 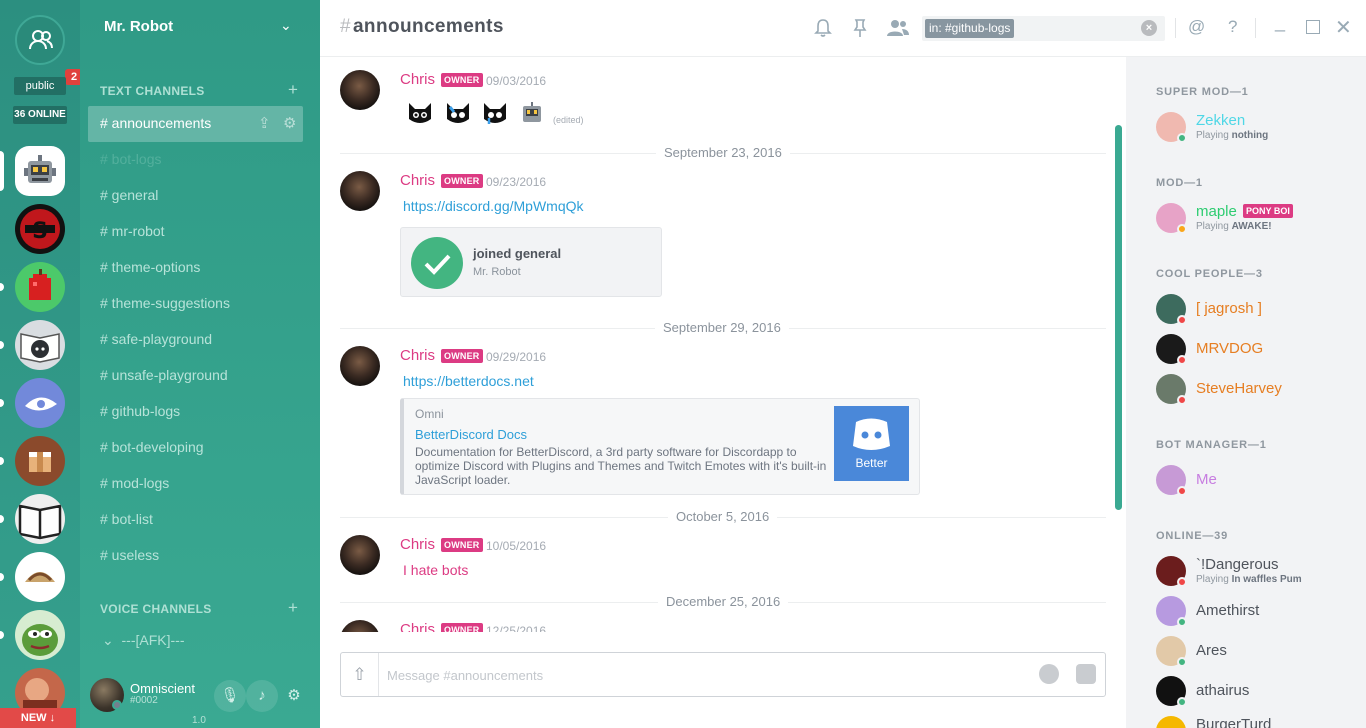 I want to click on channel-announcements: # announcements ⇪ ⚙, so click(x=195, y=124).